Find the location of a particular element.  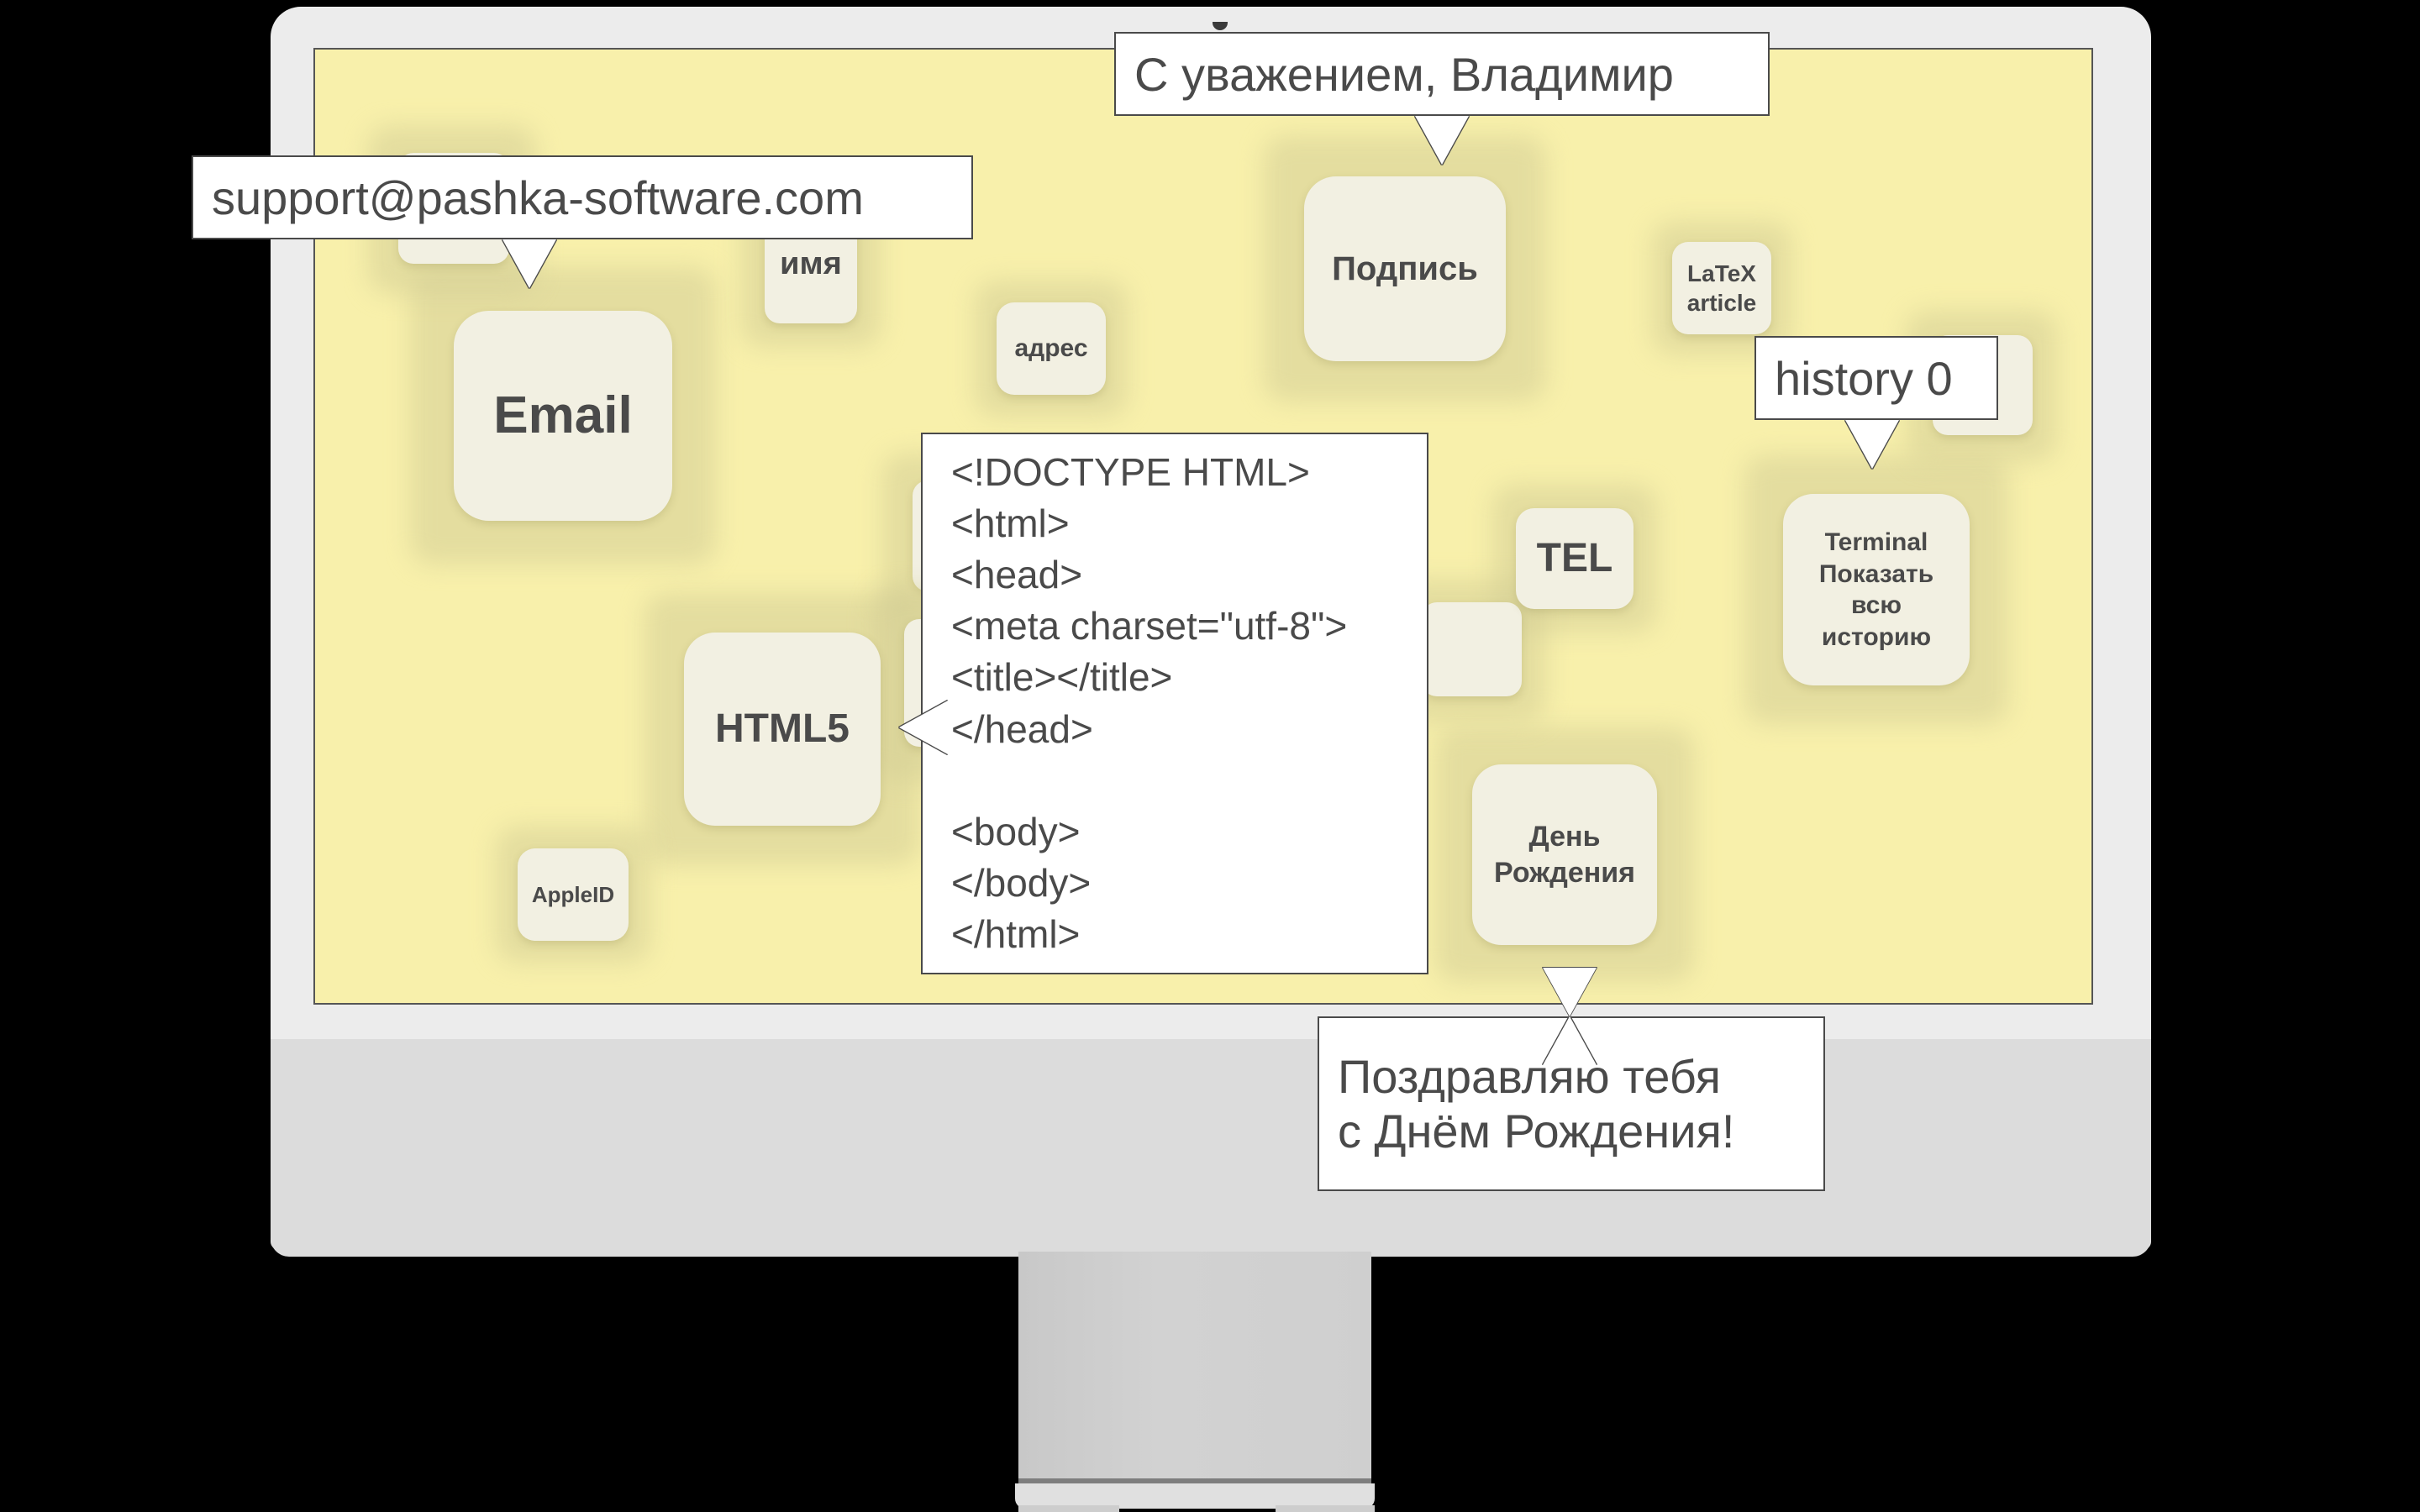

app-card-birthday: День Рождения is located at coordinates (1564, 854).